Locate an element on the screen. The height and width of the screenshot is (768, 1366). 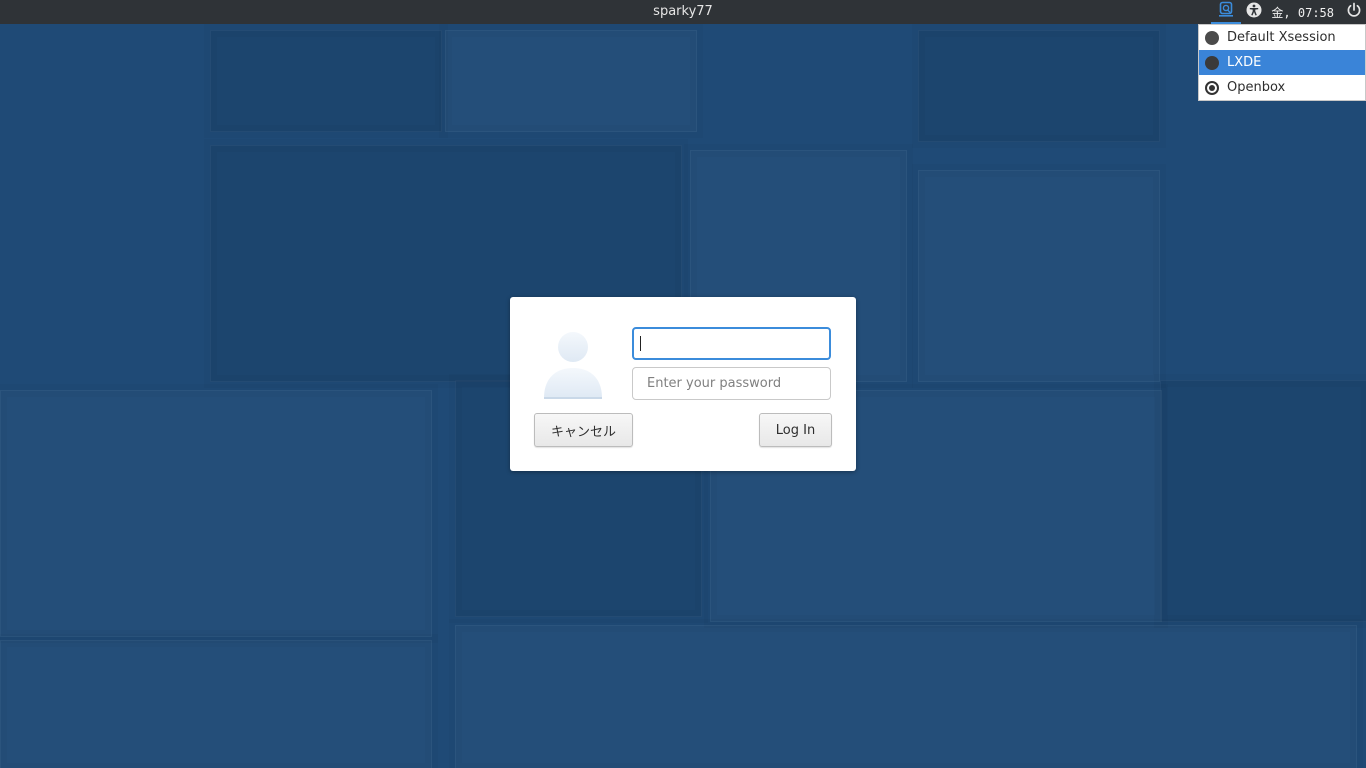
session-menu: Default Xsession LXDE Openbox is located at coordinates (1282, 62).